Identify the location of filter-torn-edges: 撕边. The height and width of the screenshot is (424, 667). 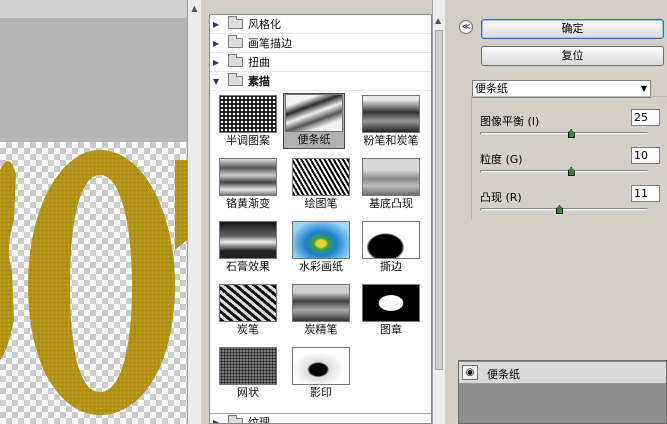
(391, 248).